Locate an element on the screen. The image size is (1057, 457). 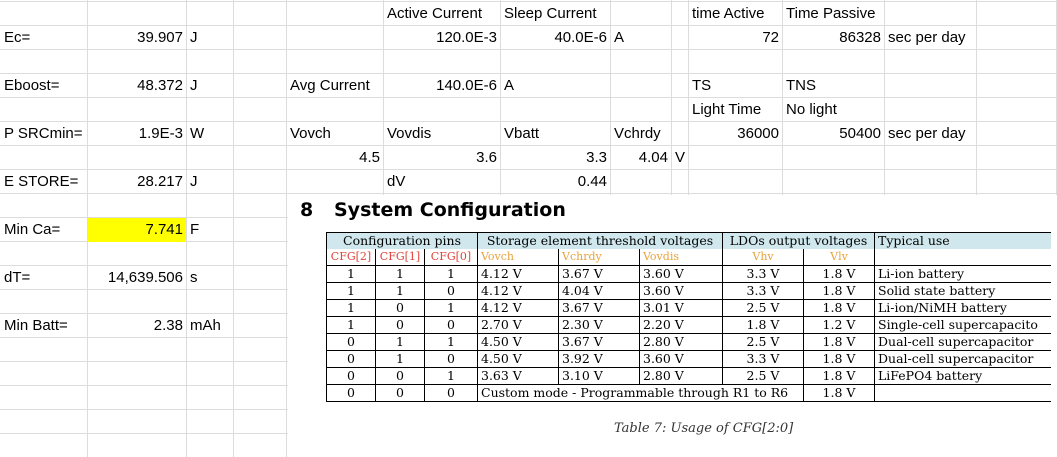
cell-tns-label: TNS is located at coordinates (833, 86).